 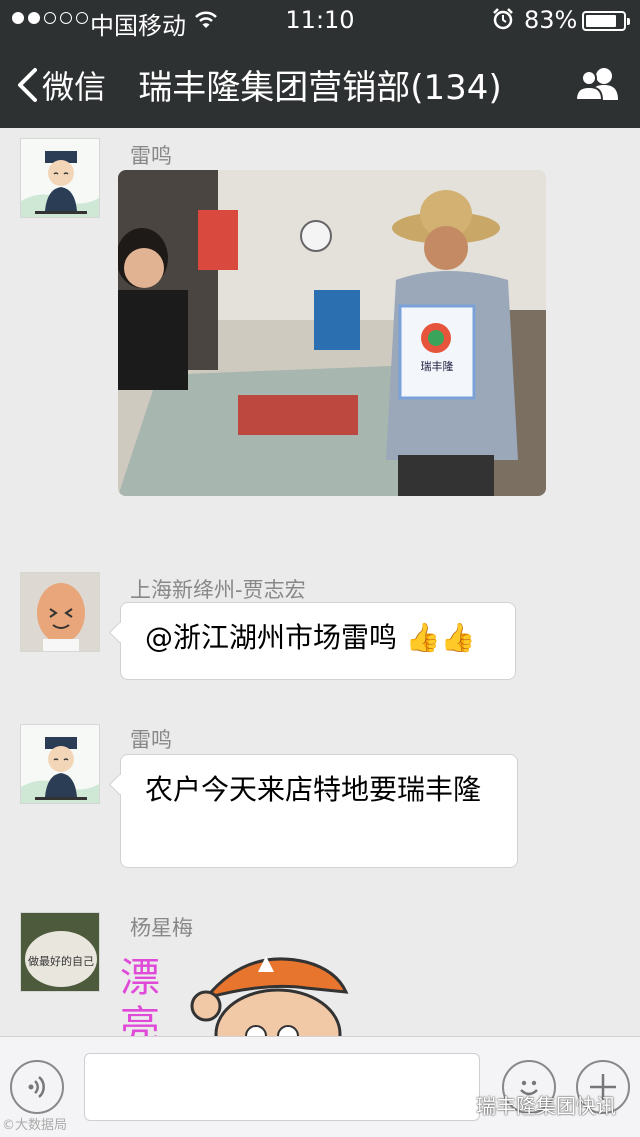 What do you see at coordinates (320, 20) in the screenshot?
I see `status-bar: 中国移动 11:10 83%` at bounding box center [320, 20].